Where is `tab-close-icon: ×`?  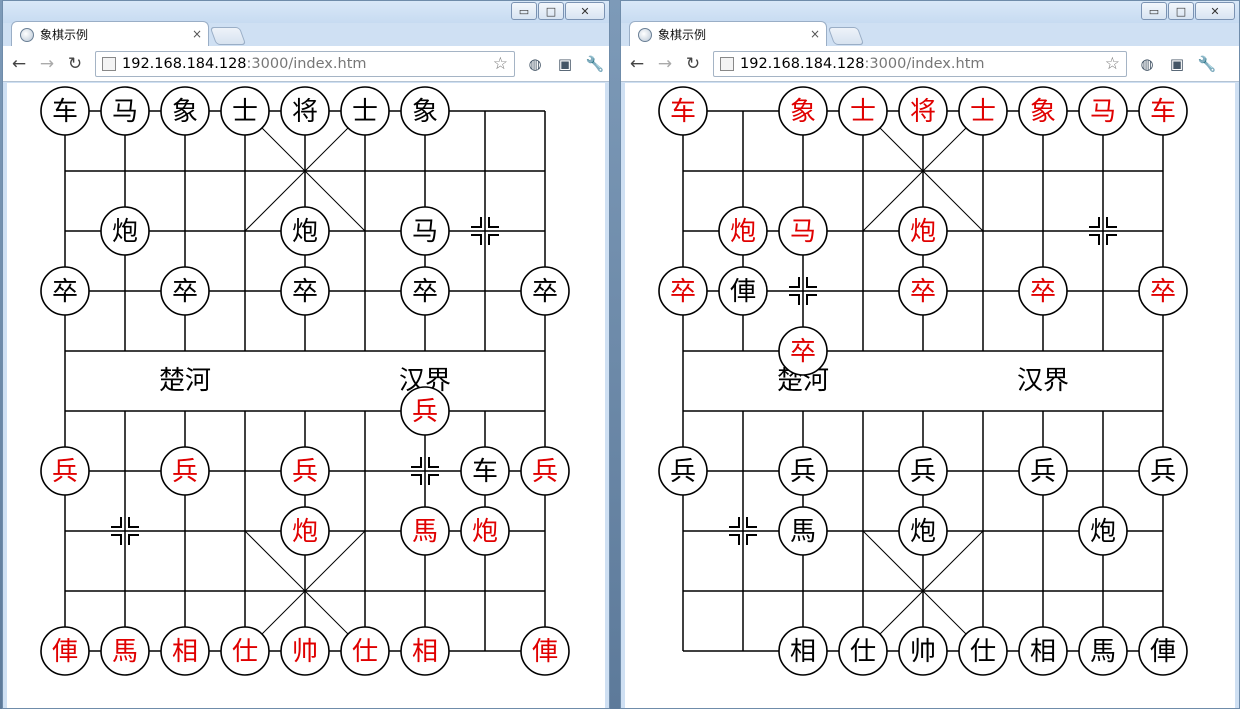
tab-close-icon: × is located at coordinates (197, 34).